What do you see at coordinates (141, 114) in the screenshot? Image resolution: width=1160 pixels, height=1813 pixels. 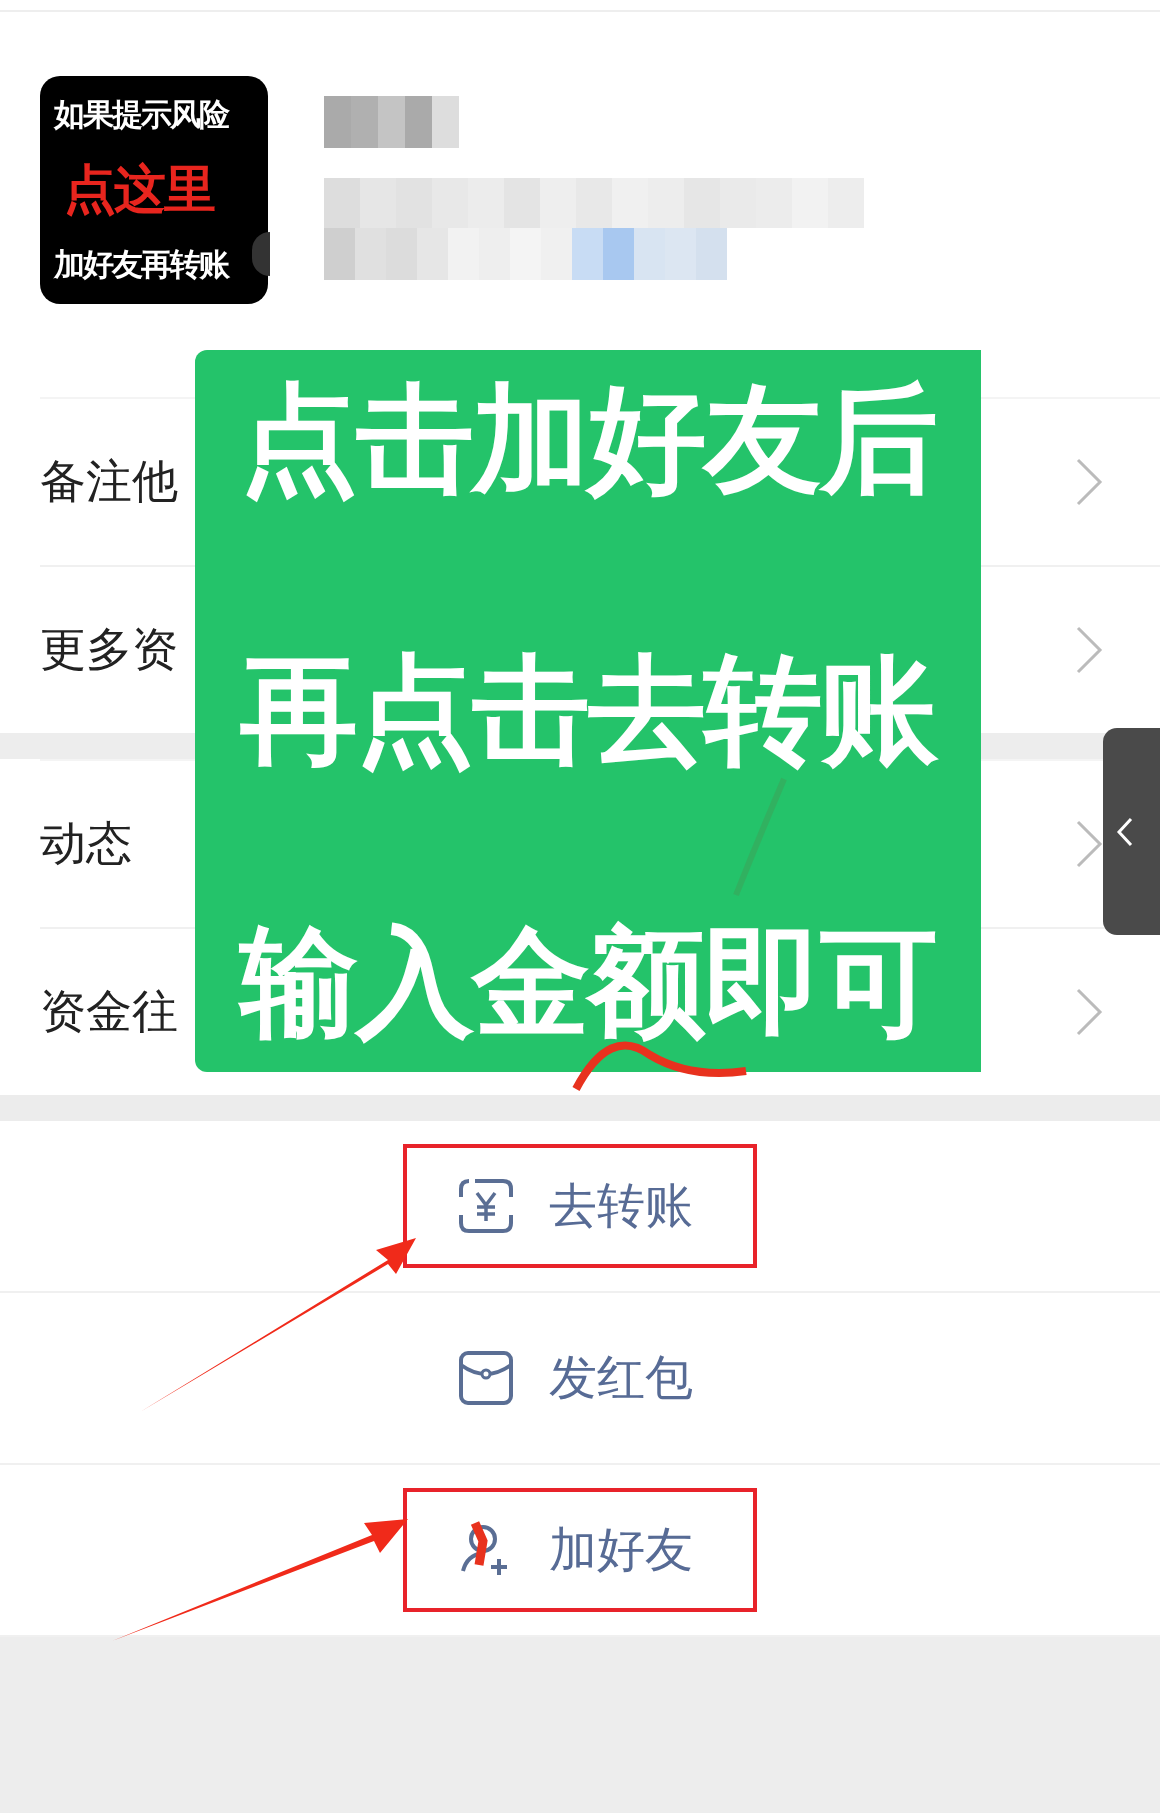 I see `badge-text: 如果提示风险` at bounding box center [141, 114].